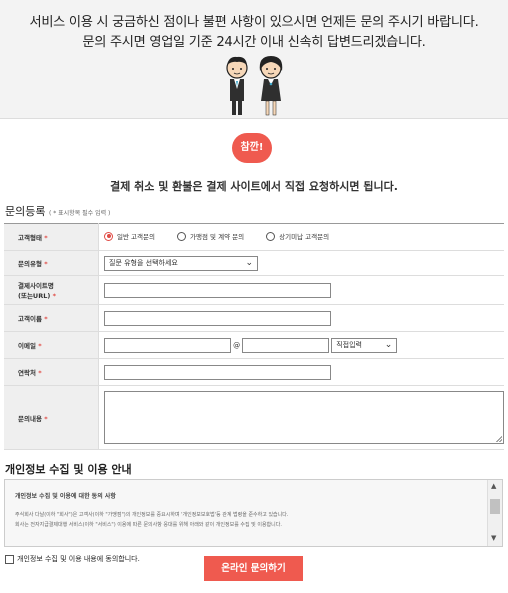  I want to click on row-phone: 연락처 *, so click(254, 372).